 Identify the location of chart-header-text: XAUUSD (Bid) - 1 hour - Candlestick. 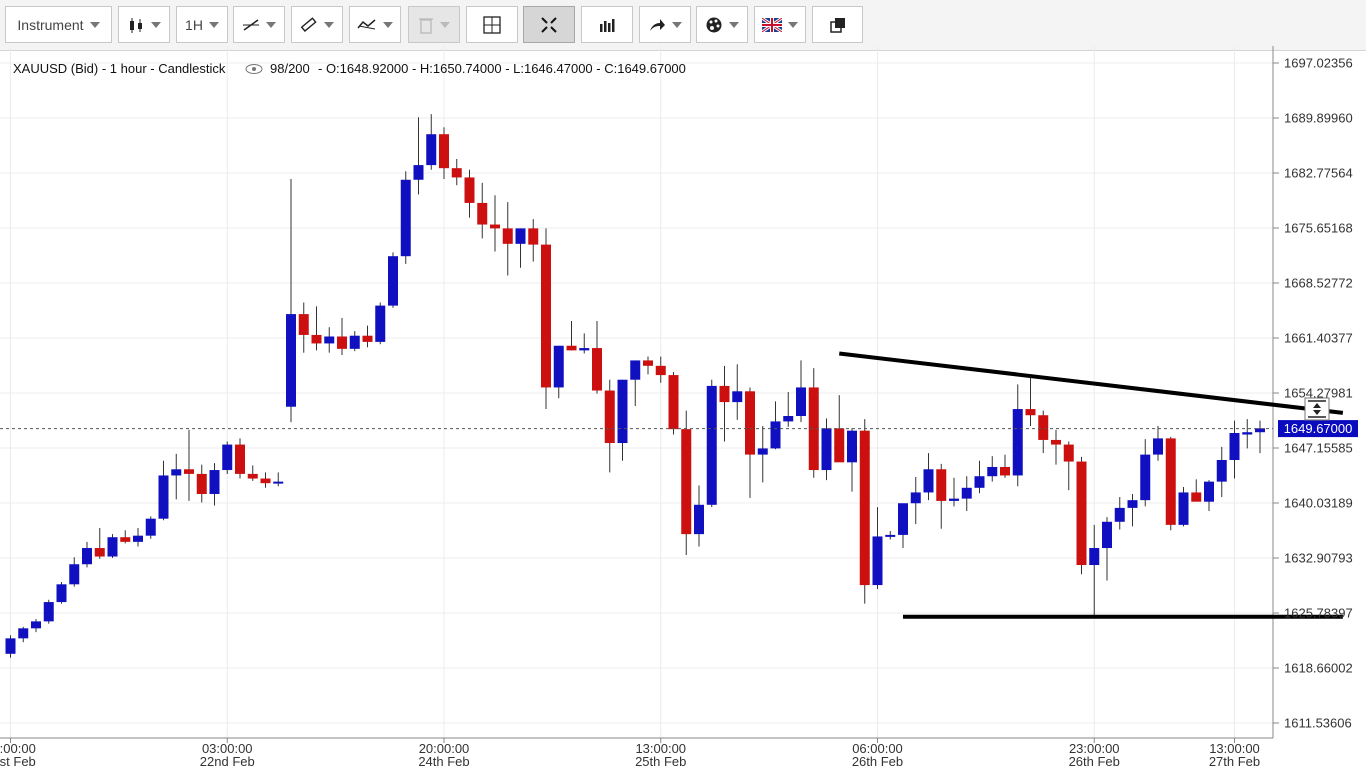
(119, 68).